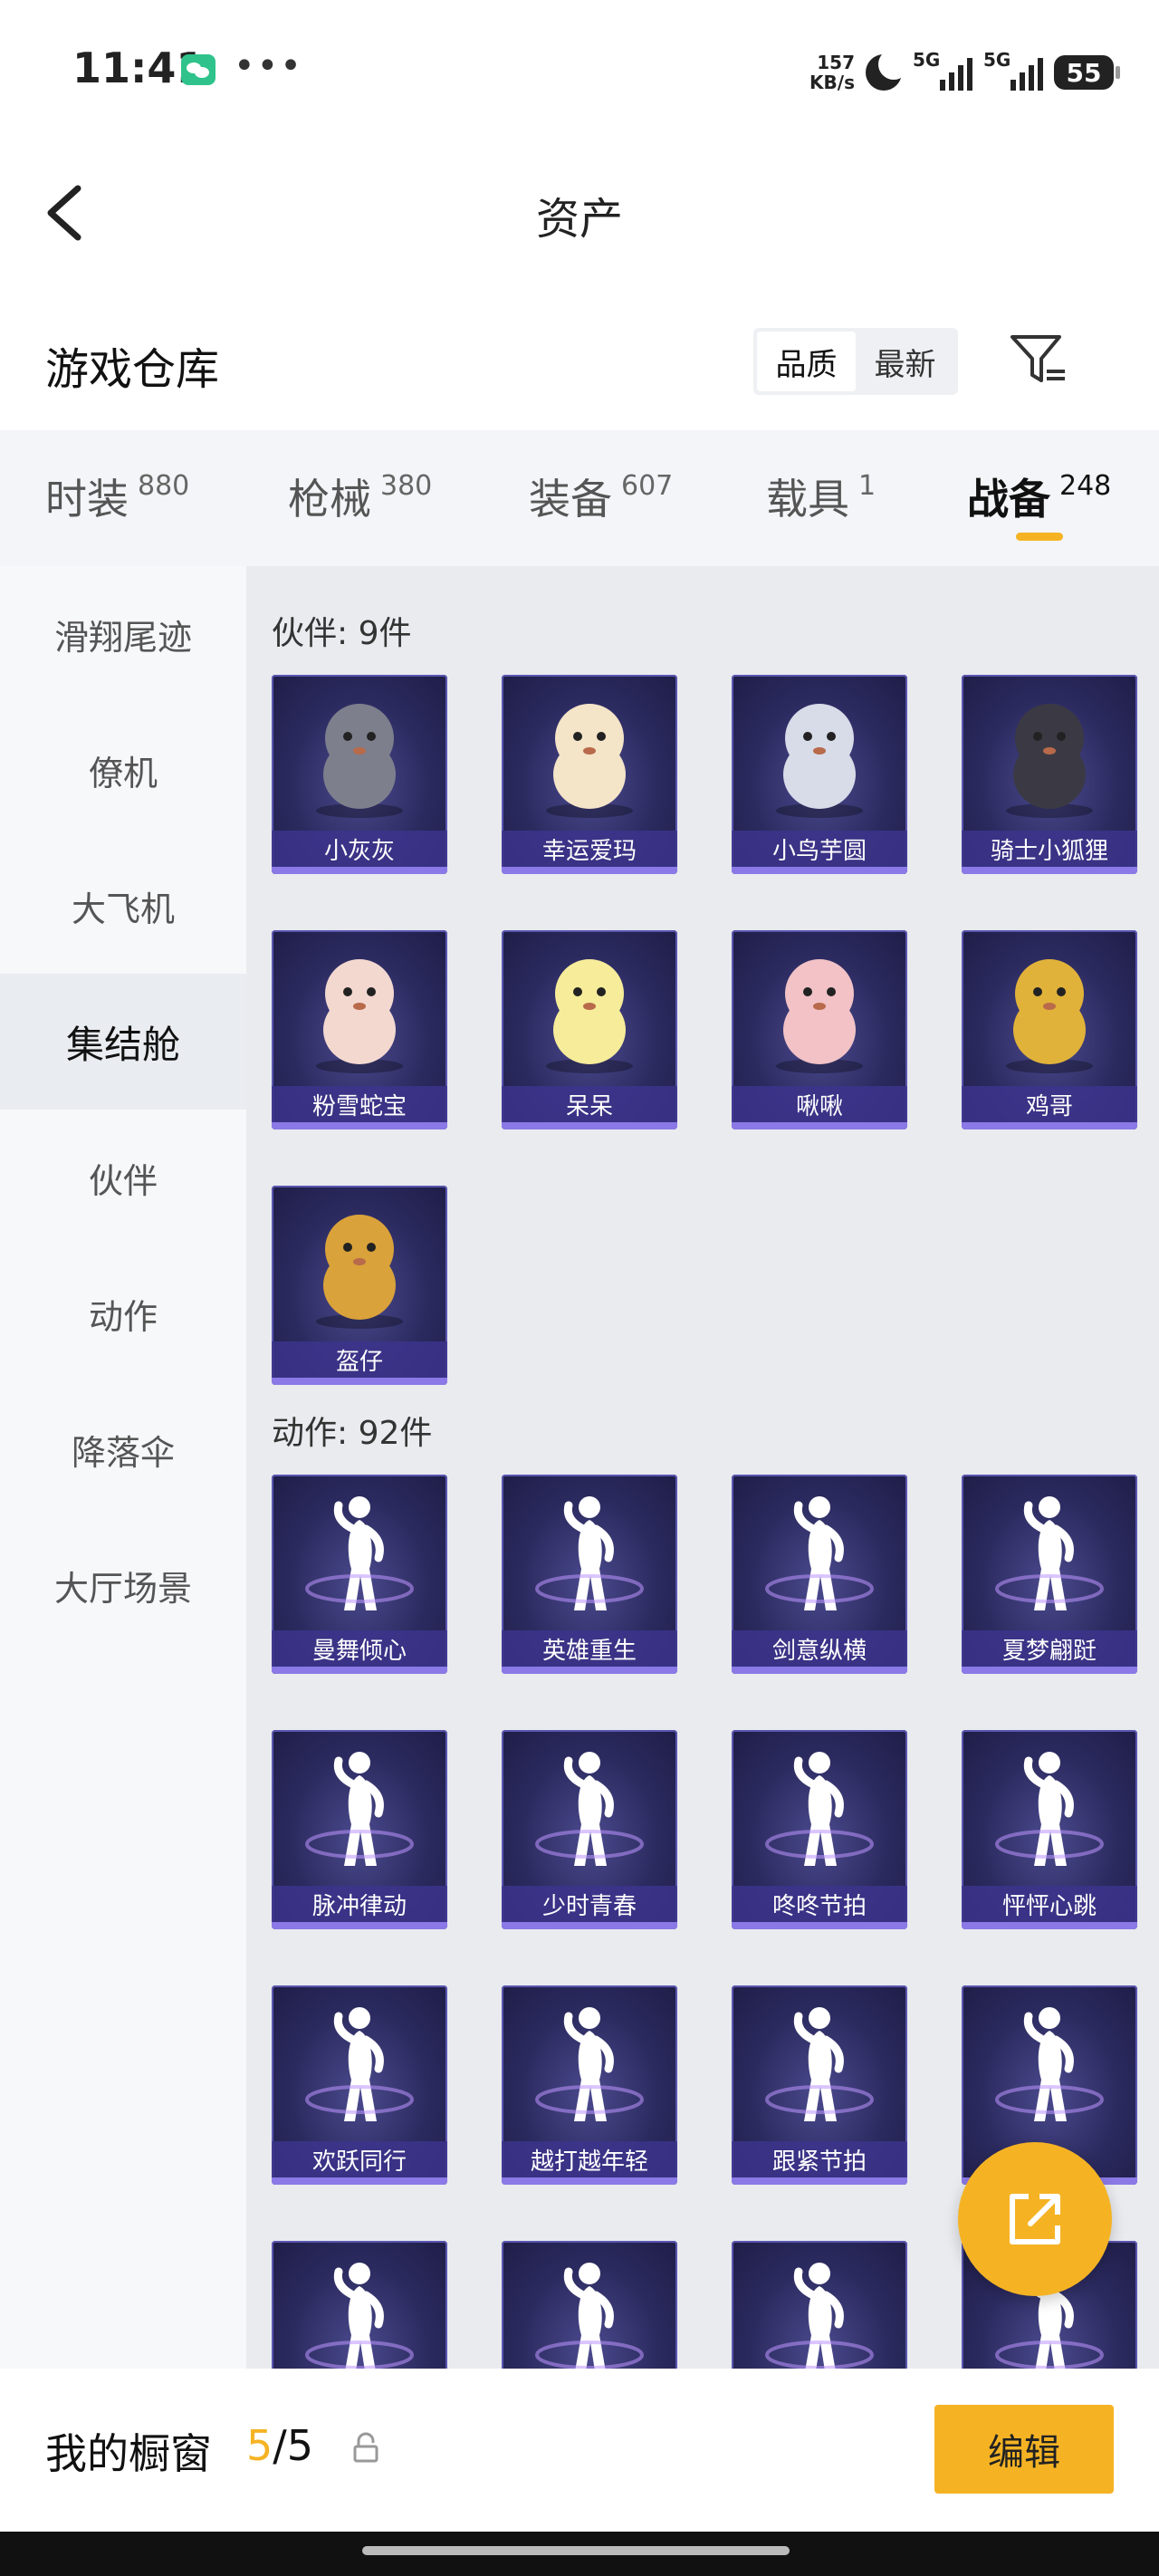 This screenshot has width=1159, height=2576. I want to click on action-card: 咚咚节拍, so click(820, 1829).